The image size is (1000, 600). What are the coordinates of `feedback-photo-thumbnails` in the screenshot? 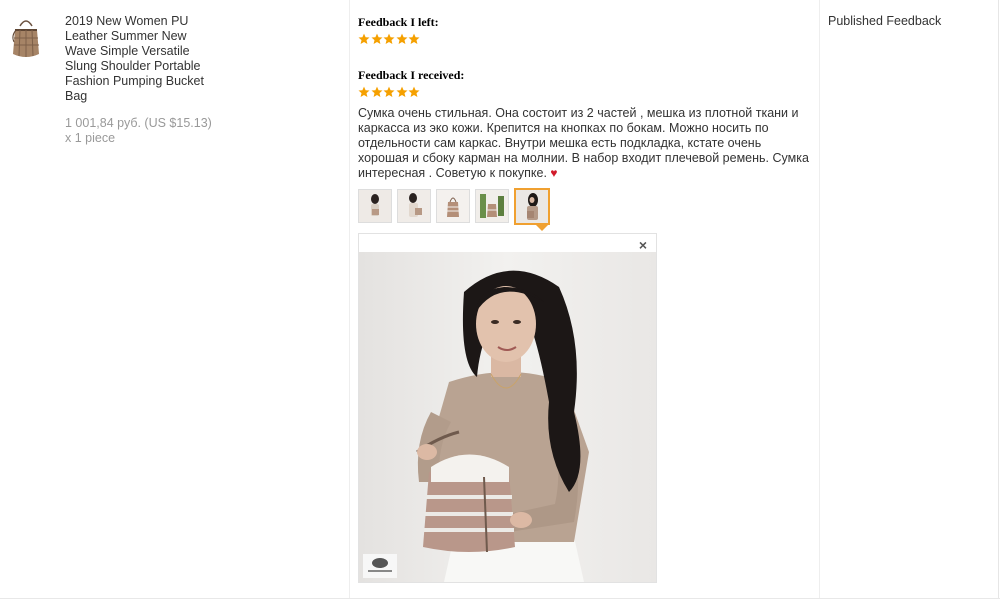 It's located at (456, 206).